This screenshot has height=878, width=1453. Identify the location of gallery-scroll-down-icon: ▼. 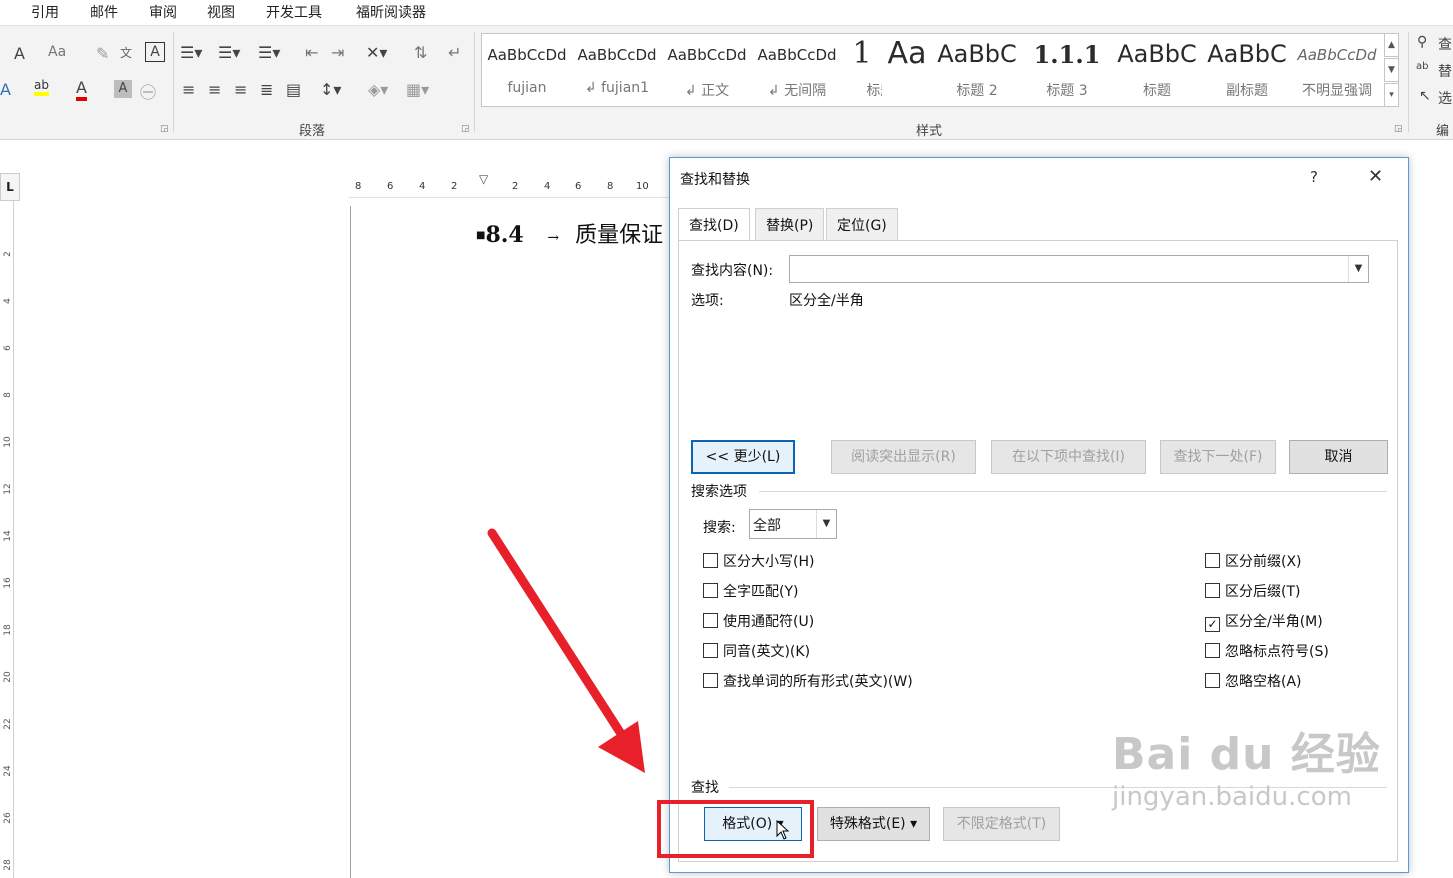
(1391, 70).